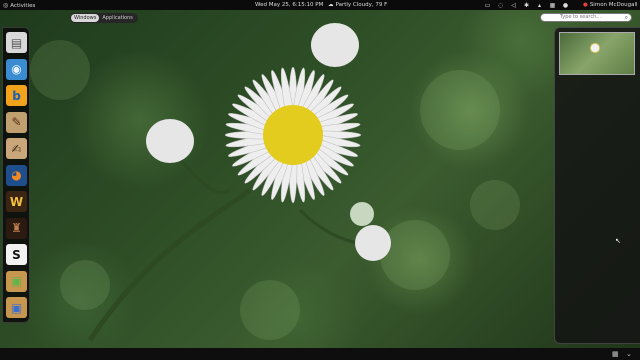 Image resolution: width=640 pixels, height=360 pixels. I want to click on activities-label: Activities, so click(23, 5).